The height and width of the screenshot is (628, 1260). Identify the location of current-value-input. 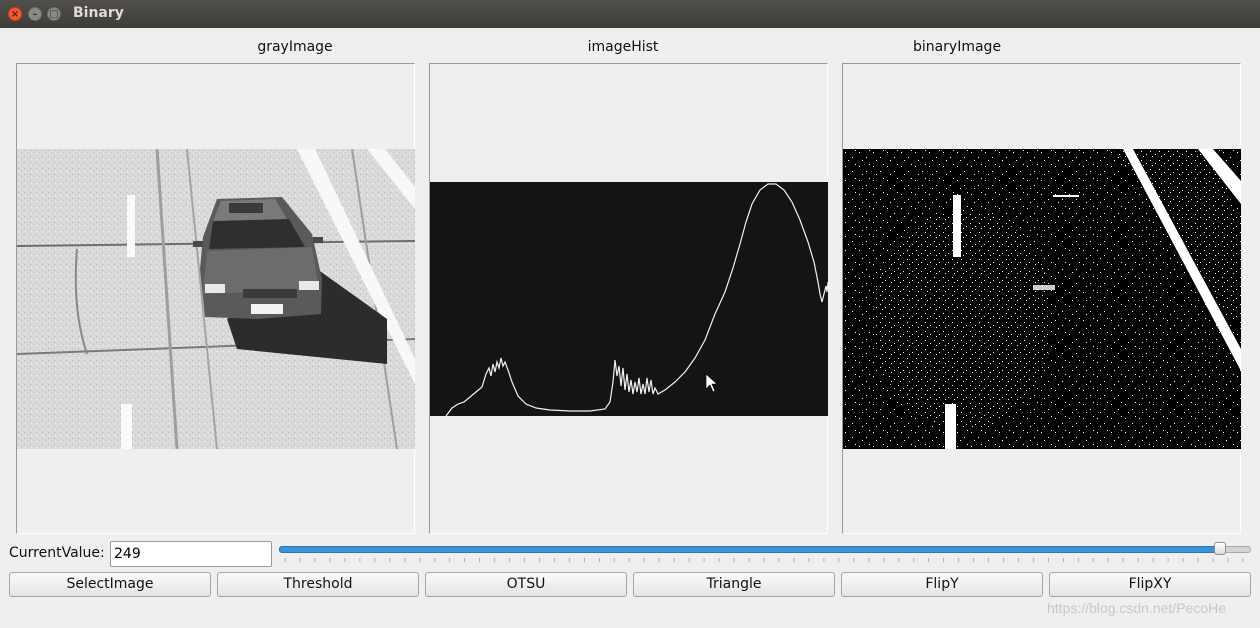
(191, 554).